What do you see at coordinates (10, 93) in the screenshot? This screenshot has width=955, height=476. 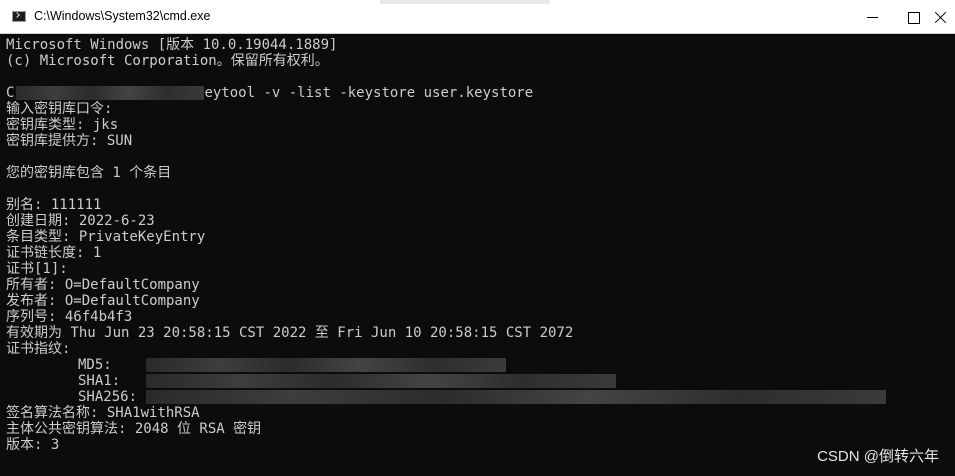 I see `prompt-prefix: C` at bounding box center [10, 93].